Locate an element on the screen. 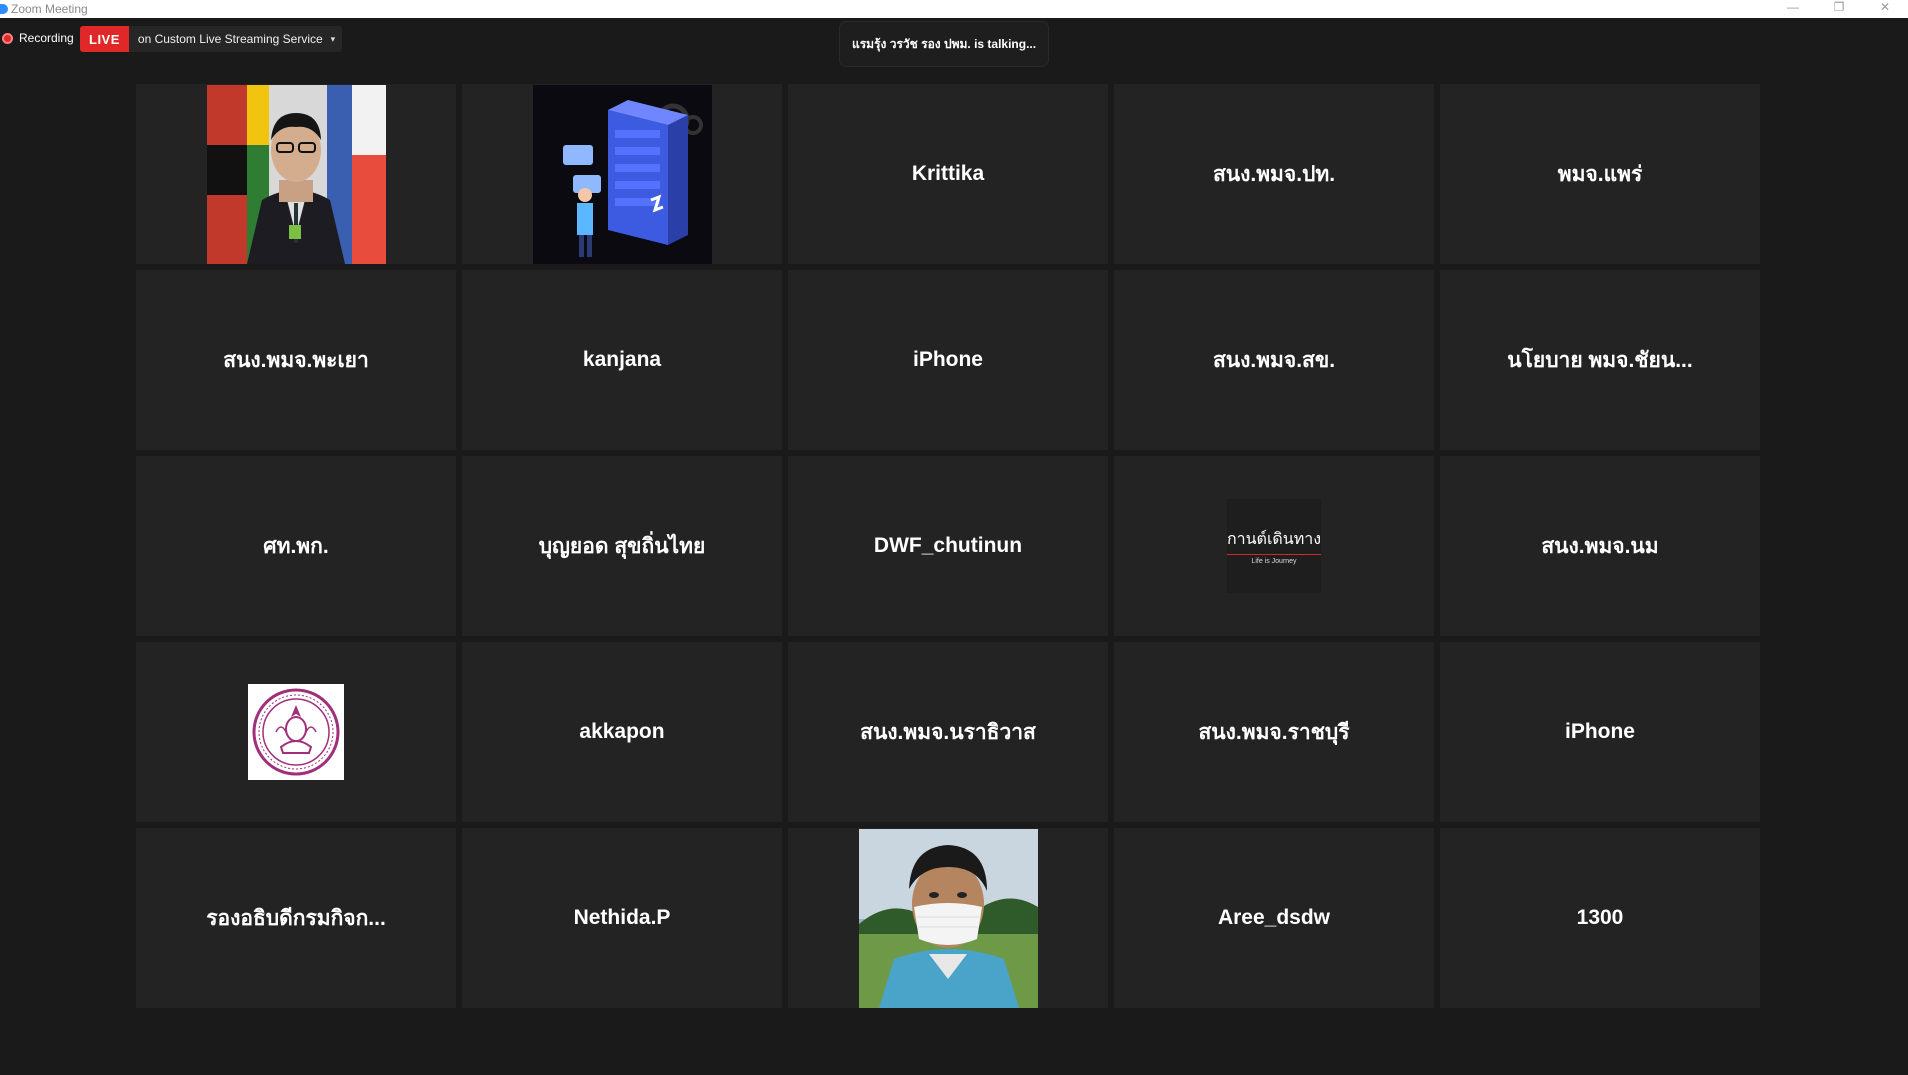 Image resolution: width=1908 pixels, height=1075 pixels. participant-tile: บุญยอด สุขถิ่นไทย is located at coordinates (622, 546).